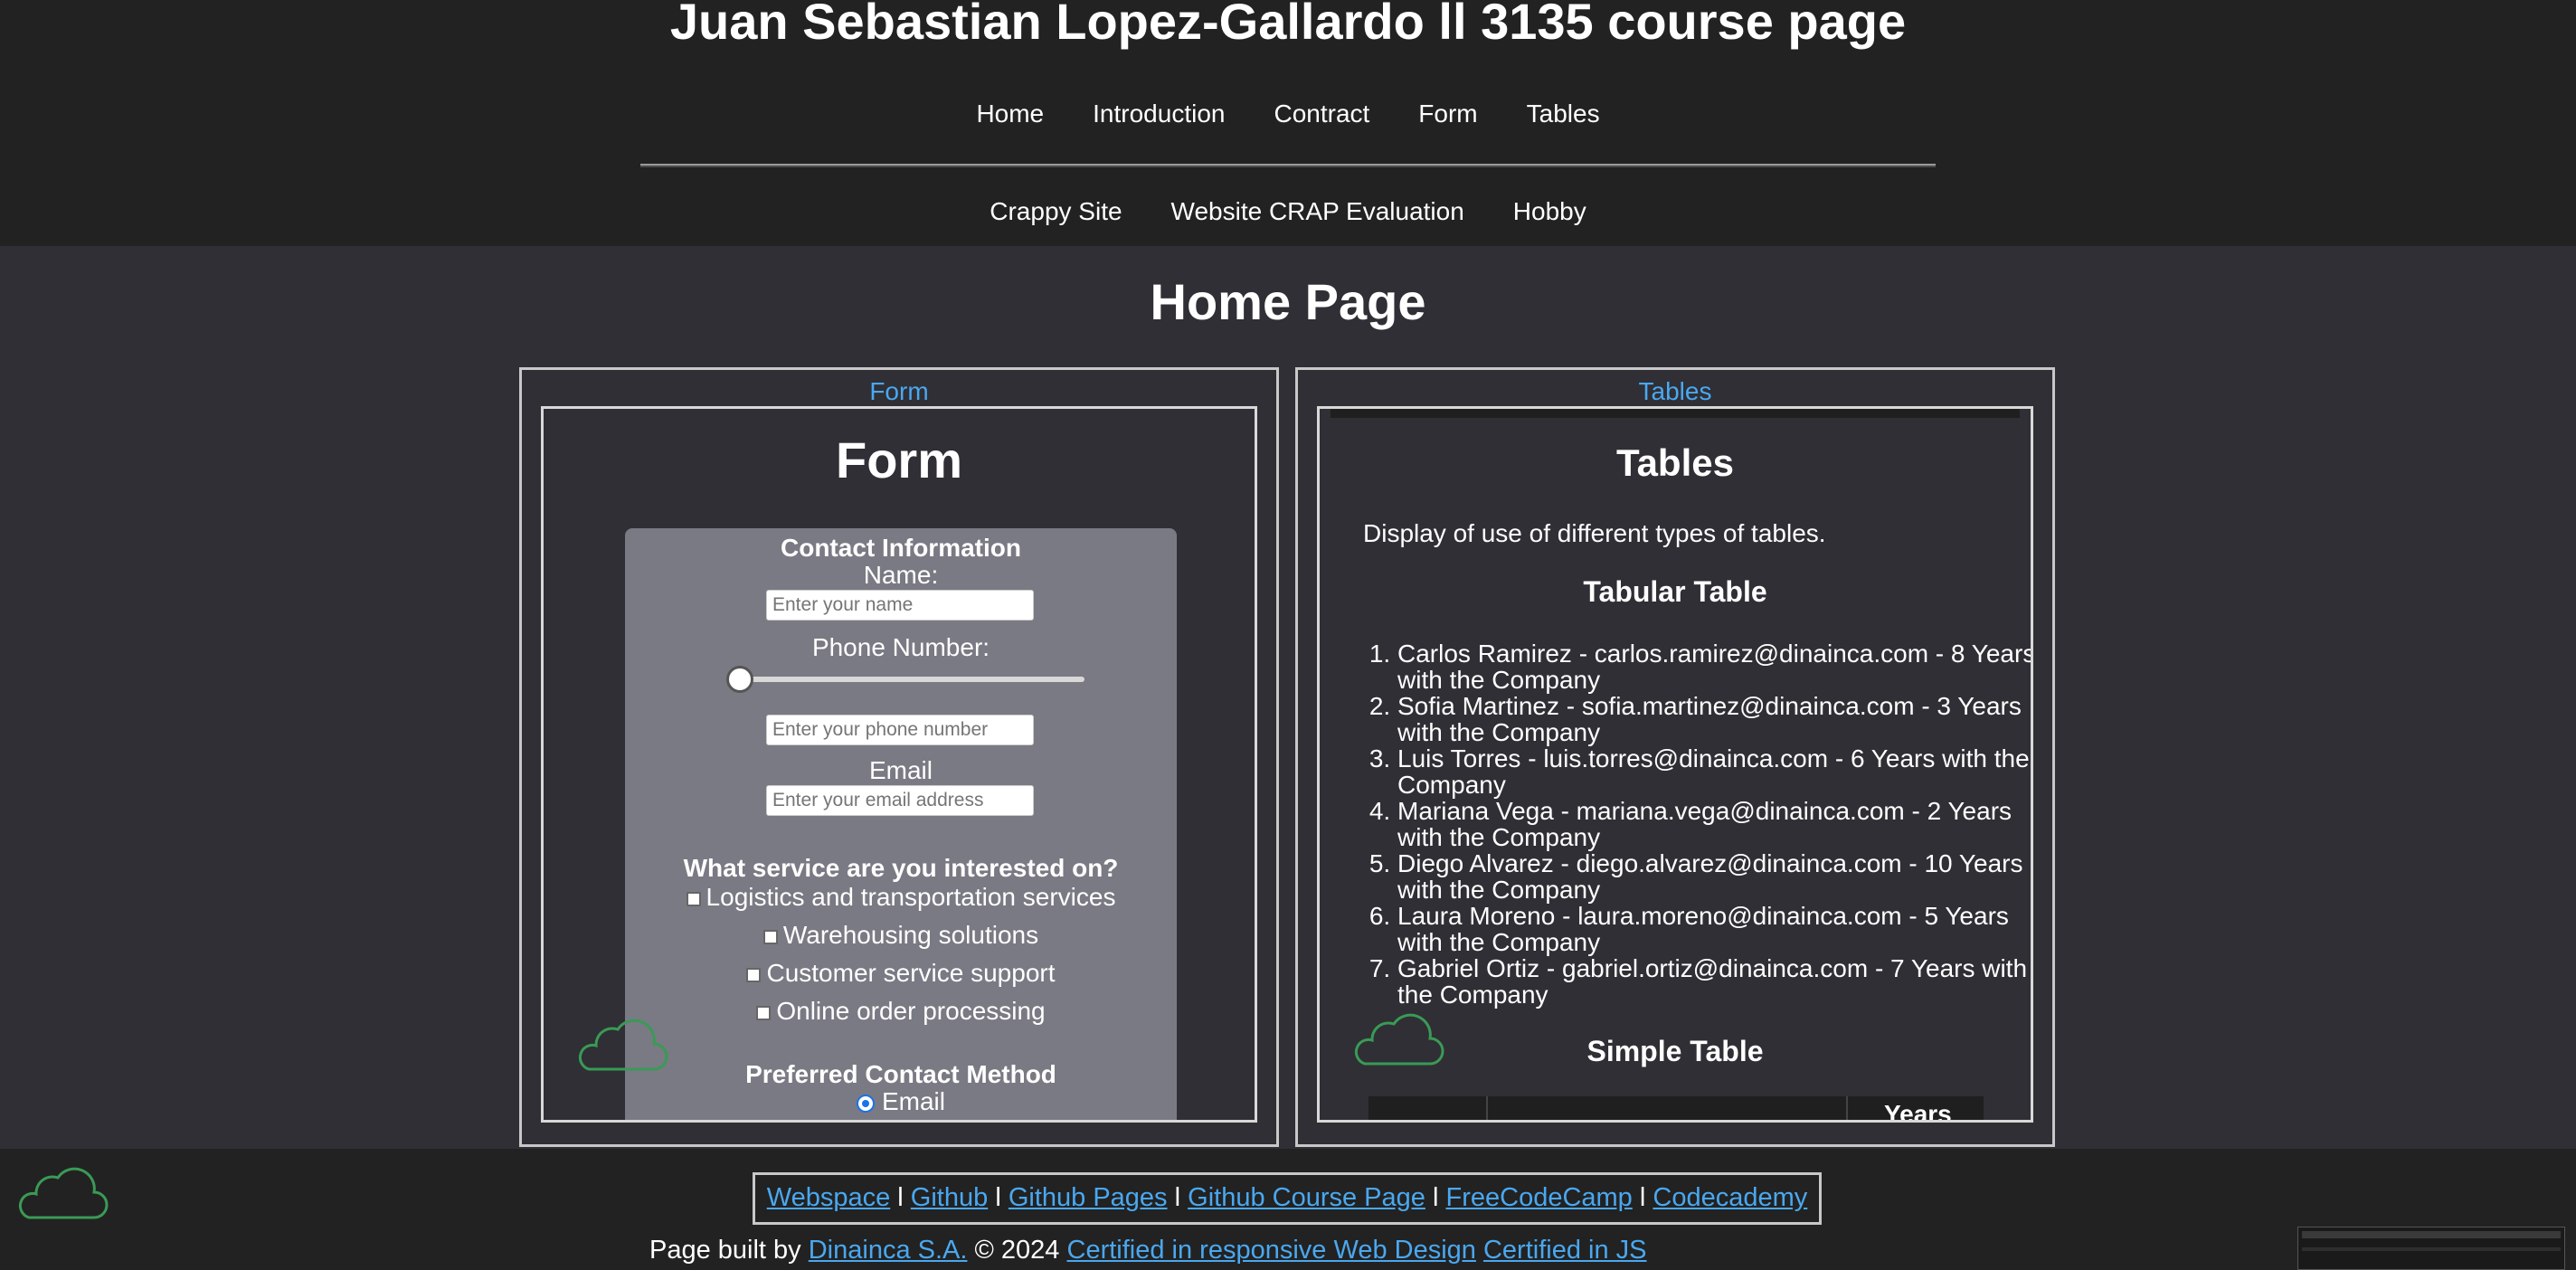  What do you see at coordinates (1271, 1250) in the screenshot?
I see `link-cert-responsive: Certified in responsive Web Design` at bounding box center [1271, 1250].